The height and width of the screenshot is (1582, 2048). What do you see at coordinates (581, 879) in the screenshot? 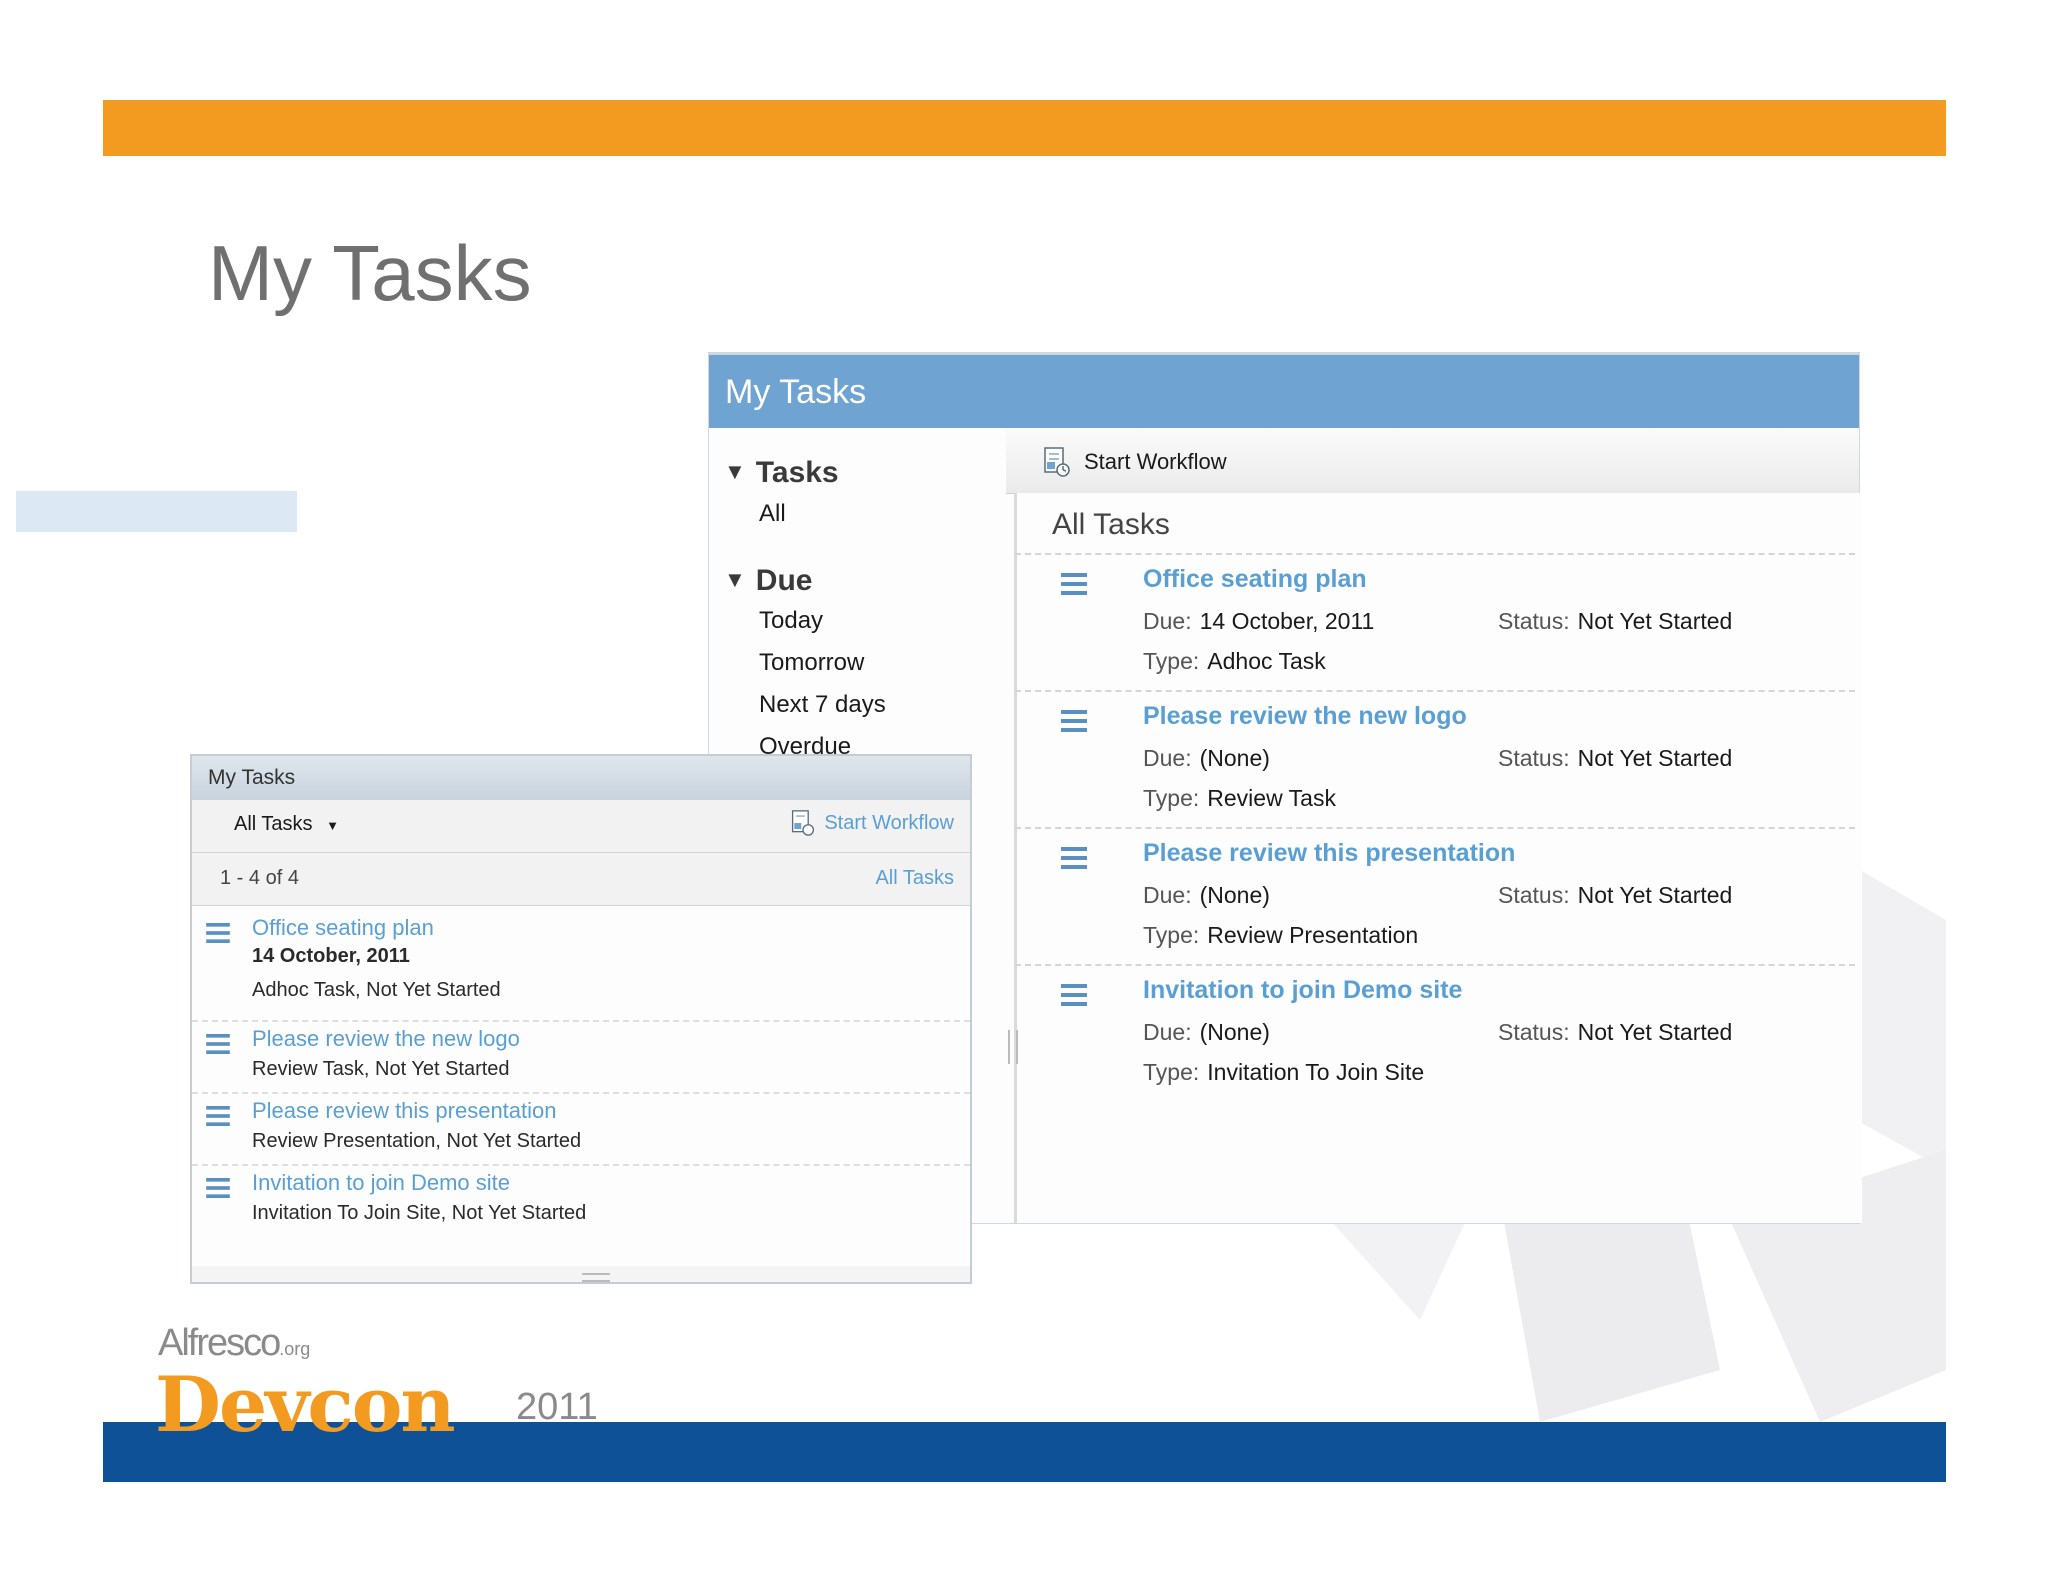
I see `paging-bar: 1 - 4 of 4 All Tasks` at bounding box center [581, 879].